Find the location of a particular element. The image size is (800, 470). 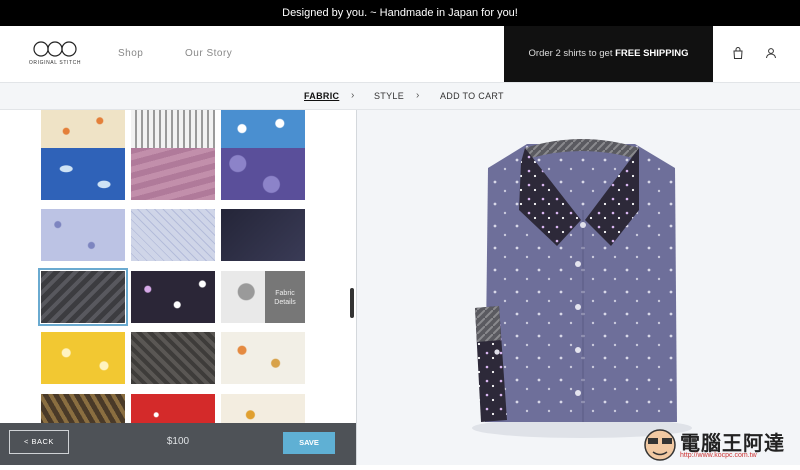

back-button: < BACK is located at coordinates (39, 442).